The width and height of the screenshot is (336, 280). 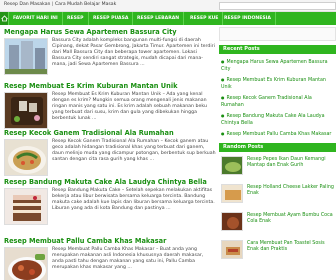 What do you see at coordinates (26, 56) in the screenshot?
I see `post-thumbnail-apartment` at bounding box center [26, 56].